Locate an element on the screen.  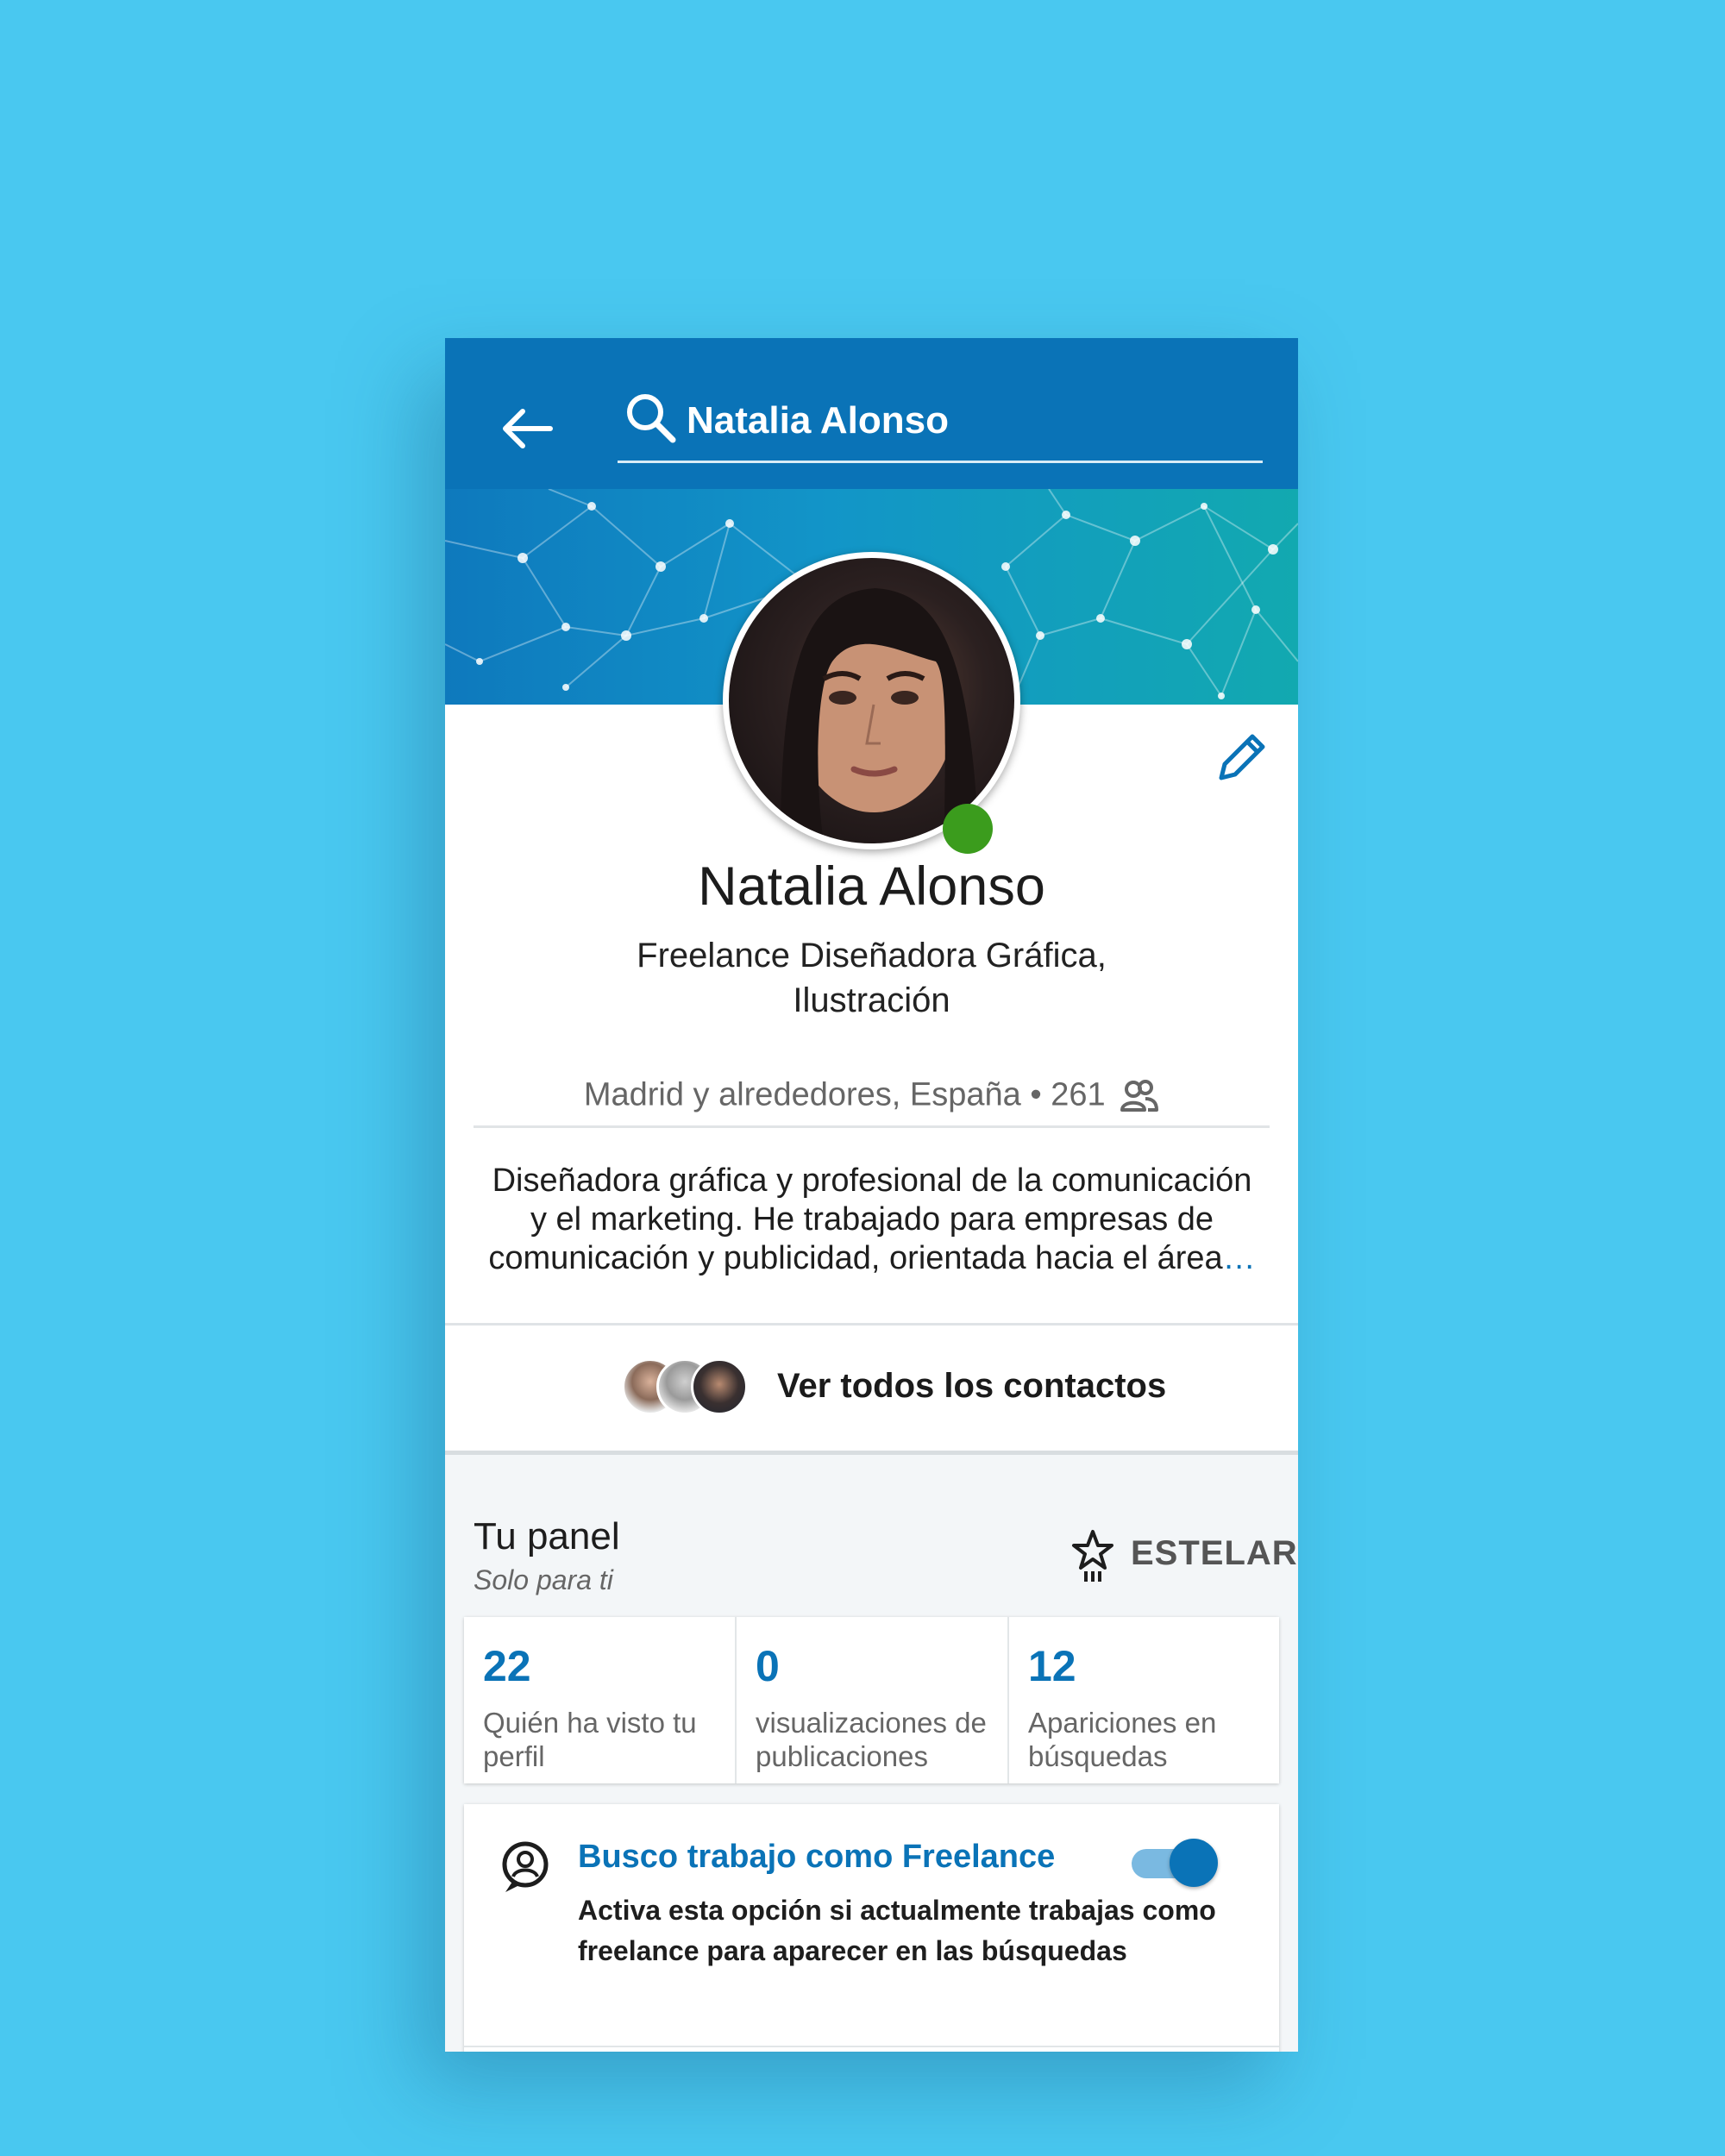
freelance-toggle is located at coordinates (1176, 1863).